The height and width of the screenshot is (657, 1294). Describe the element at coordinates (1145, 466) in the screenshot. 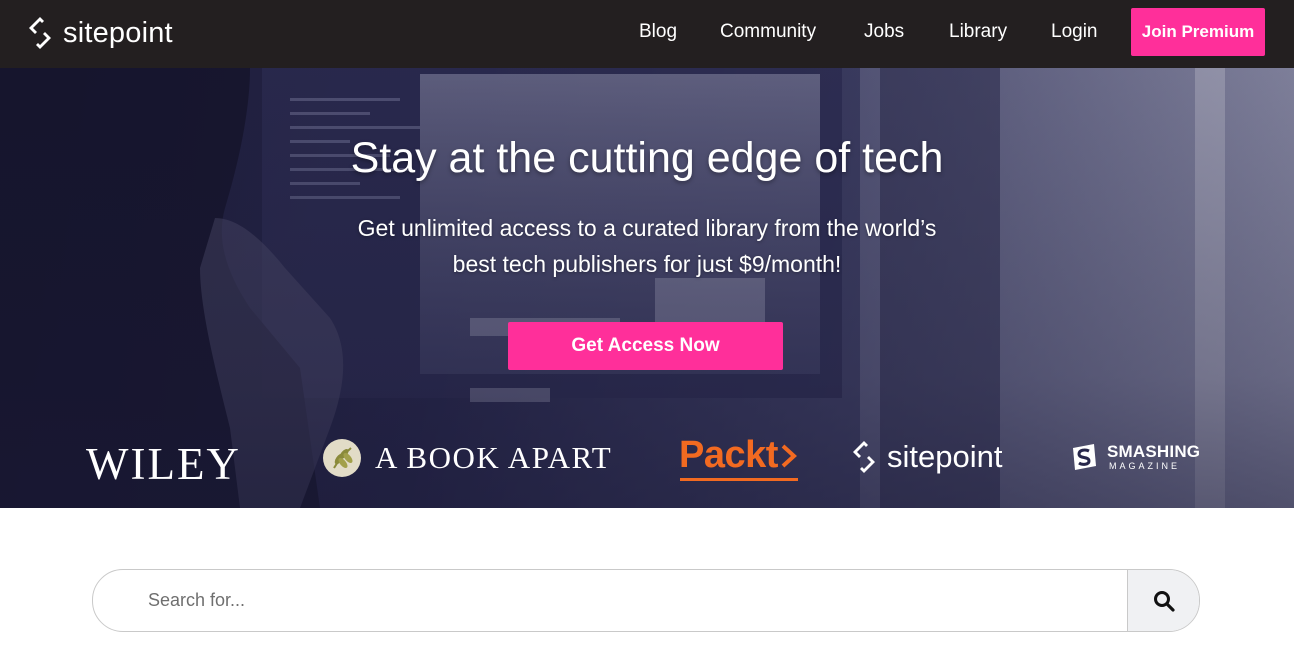

I see `smashing-subtitle: MAGAZINE` at that location.